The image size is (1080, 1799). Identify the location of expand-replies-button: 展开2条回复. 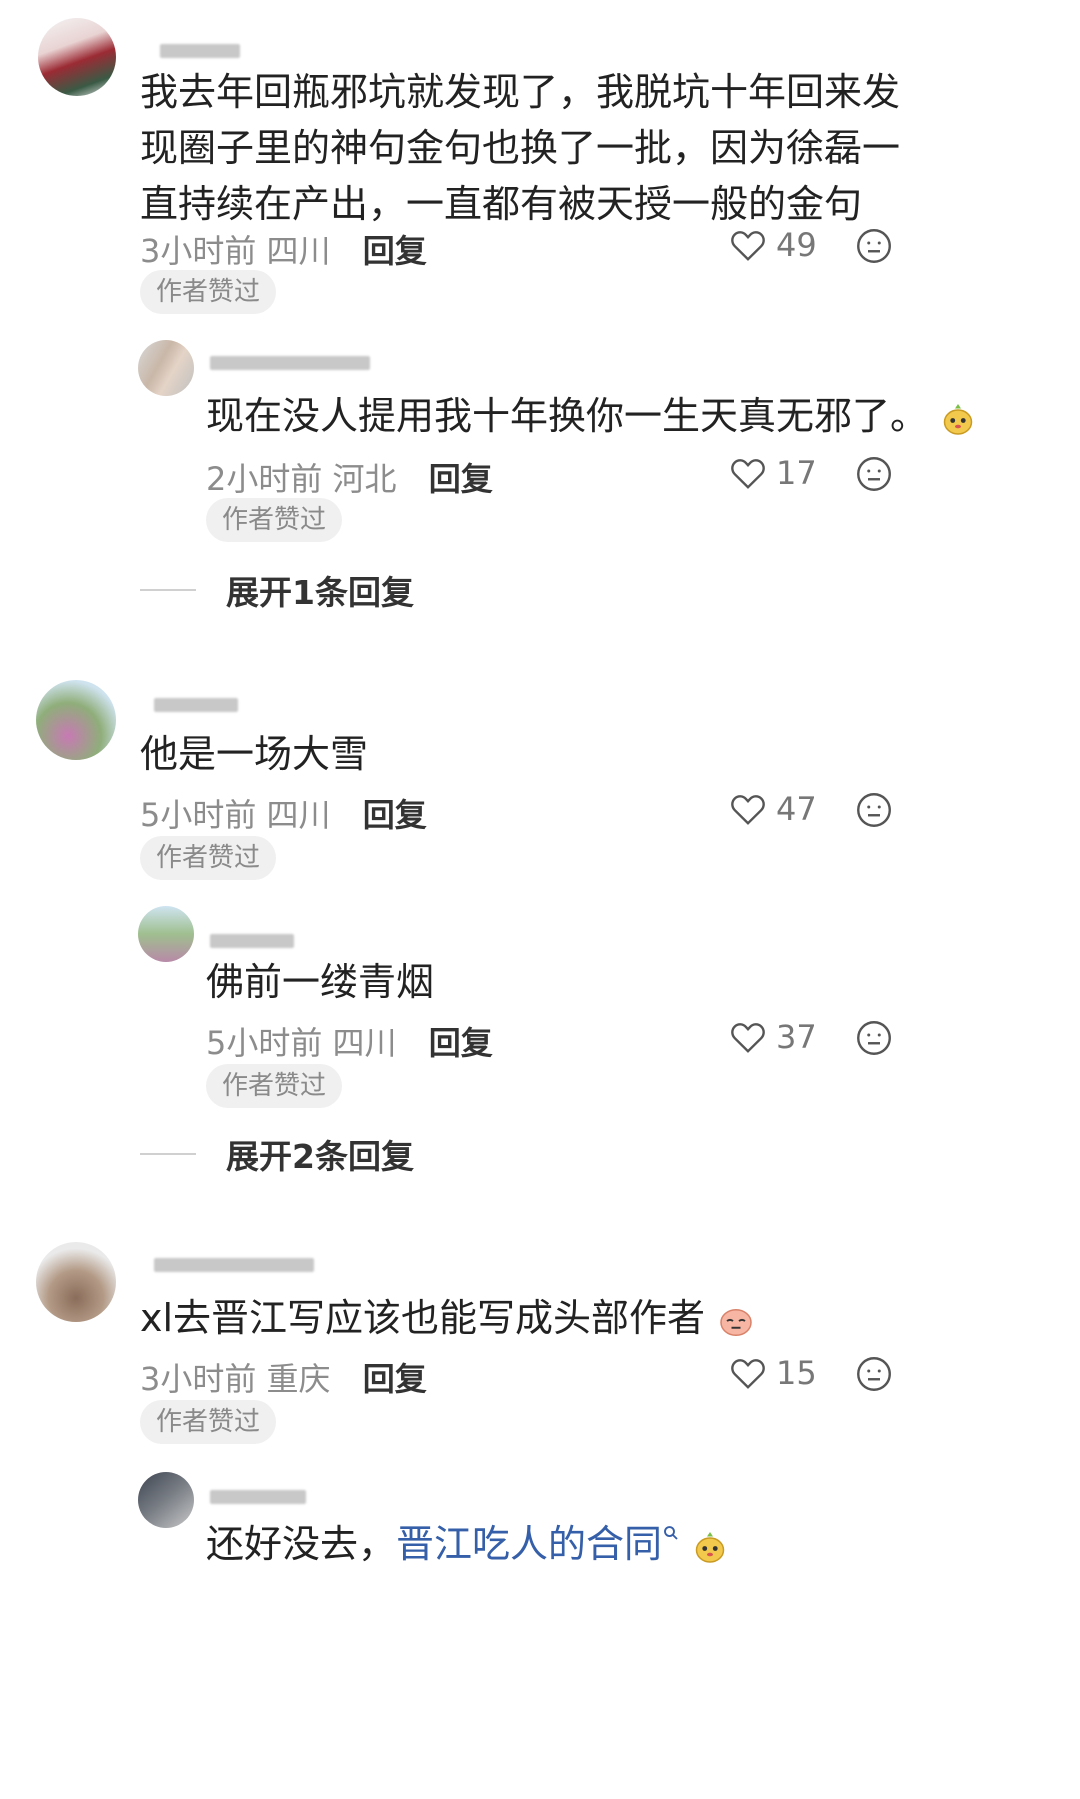
(277, 1154).